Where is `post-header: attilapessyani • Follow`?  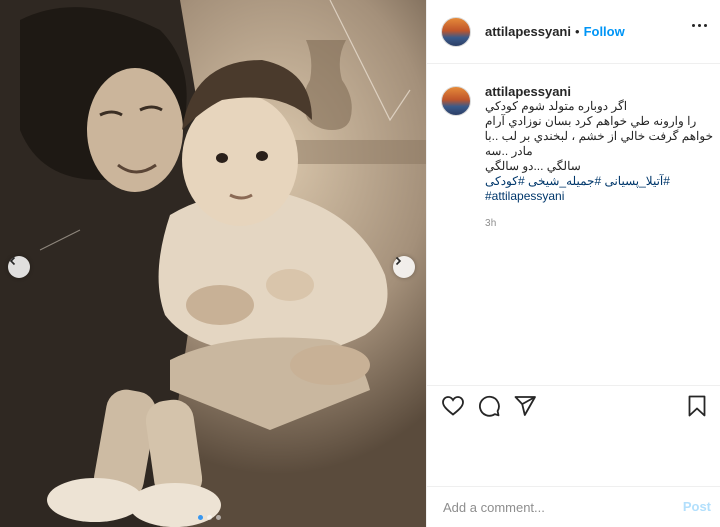 post-header: attilapessyani • Follow is located at coordinates (573, 32).